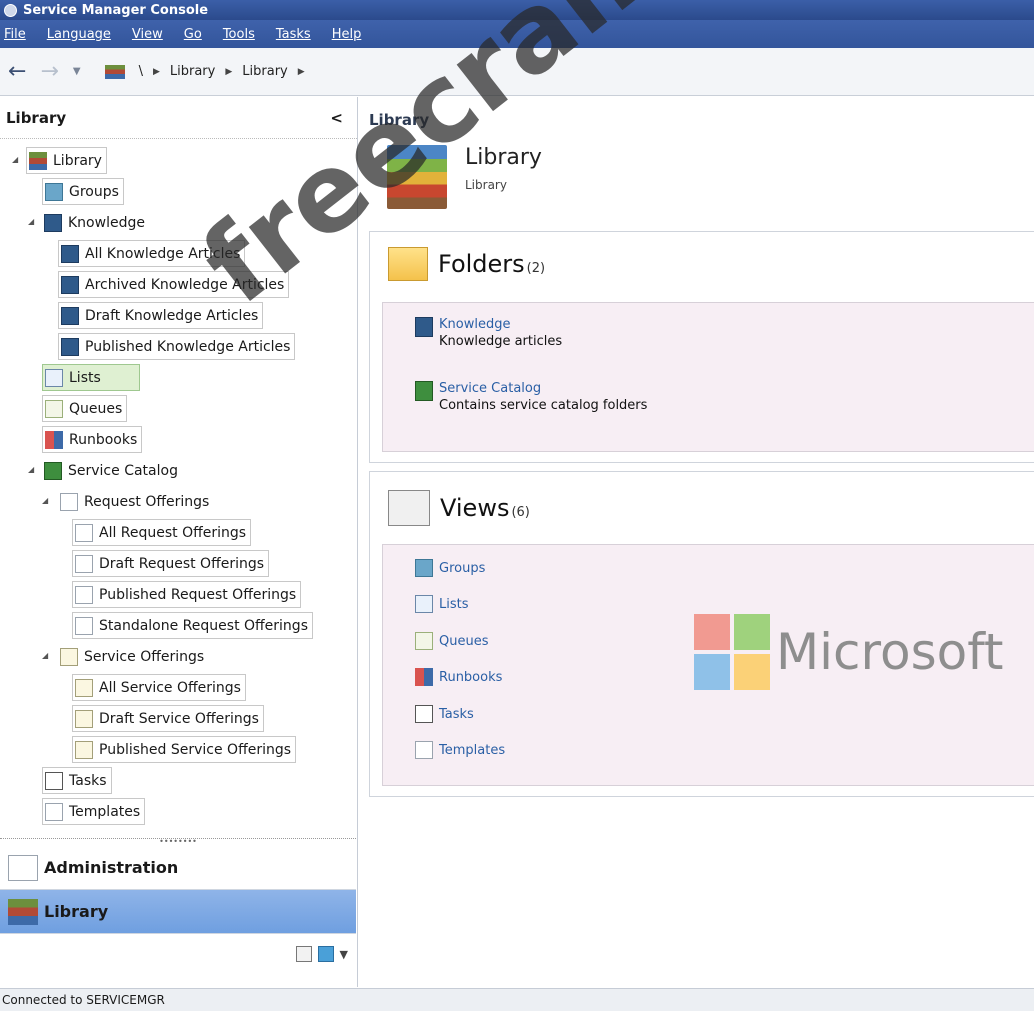 Image resolution: width=1034 pixels, height=1011 pixels. Describe the element at coordinates (178, 842) in the screenshot. I see `pane-splitter: ••••••••` at that location.